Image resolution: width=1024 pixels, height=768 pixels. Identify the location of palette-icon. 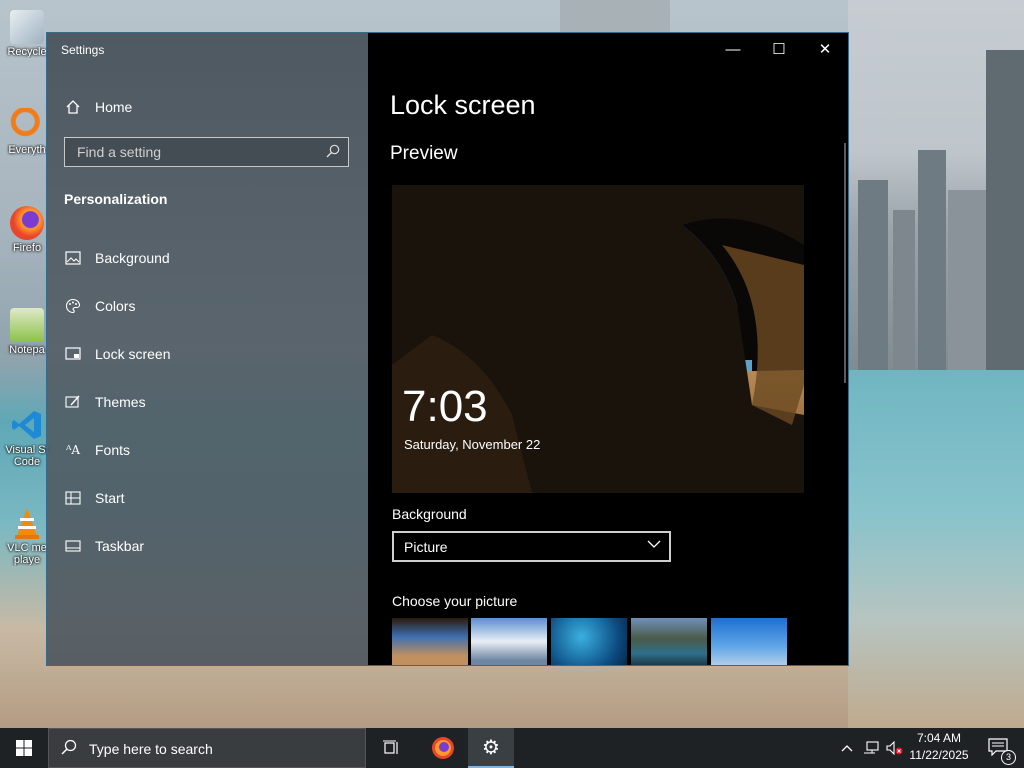
(73, 306).